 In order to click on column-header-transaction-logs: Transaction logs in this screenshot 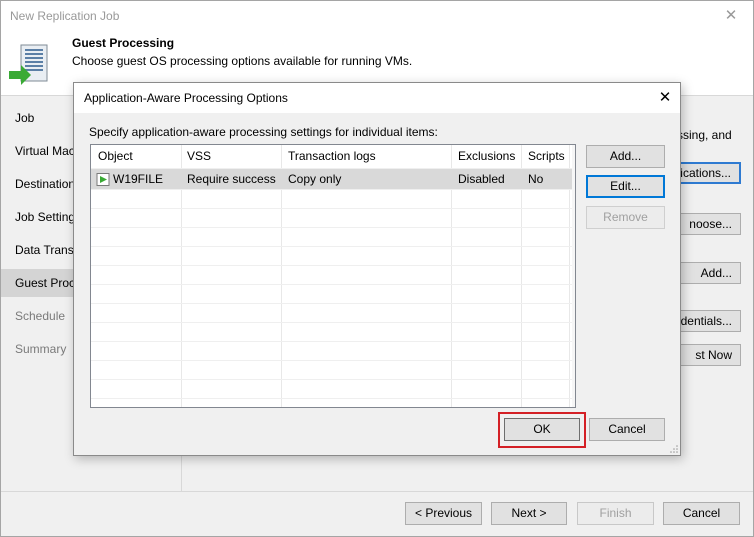, I will do `click(332, 156)`.